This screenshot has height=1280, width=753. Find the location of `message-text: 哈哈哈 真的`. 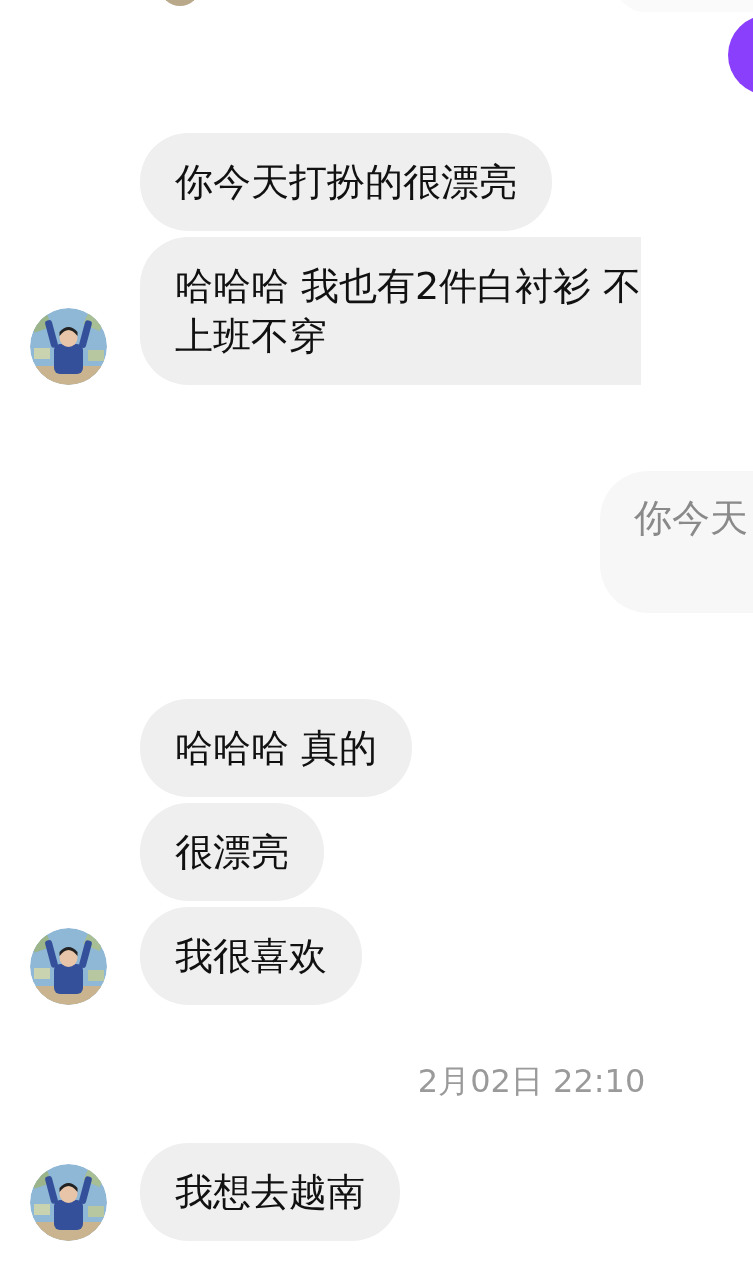

message-text: 哈哈哈 真的 is located at coordinates (276, 748).